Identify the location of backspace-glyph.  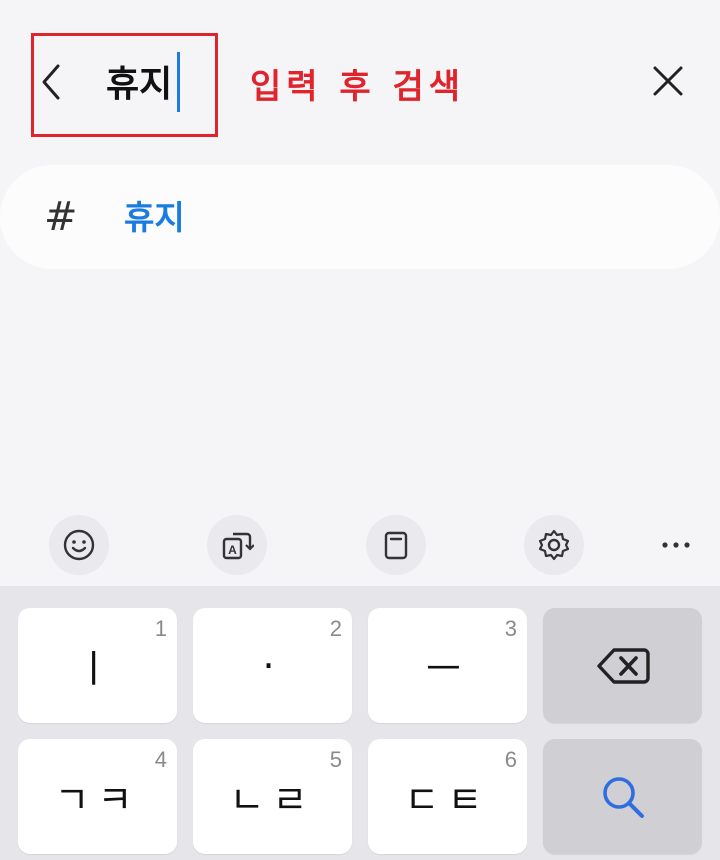
(622, 665).